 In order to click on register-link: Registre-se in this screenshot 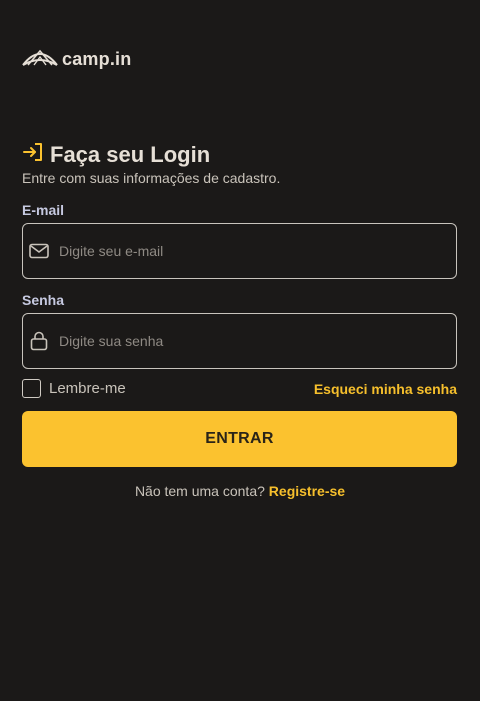, I will do `click(307, 491)`.